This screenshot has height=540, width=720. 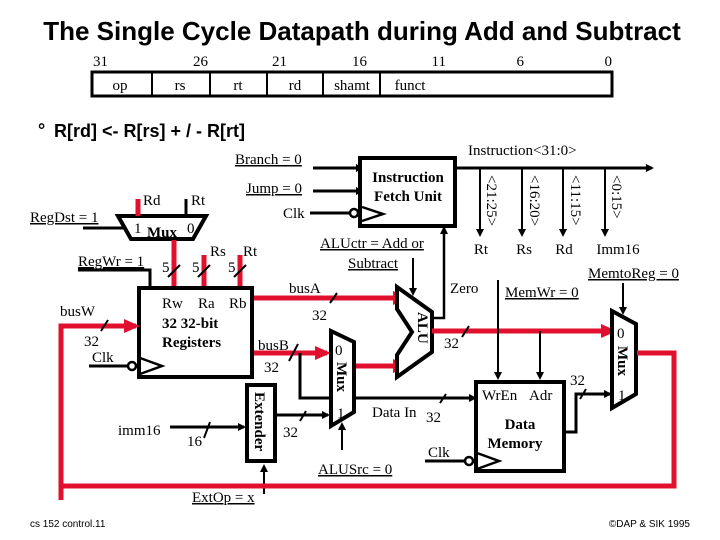 I want to click on busa-label: busA, so click(x=305, y=289).